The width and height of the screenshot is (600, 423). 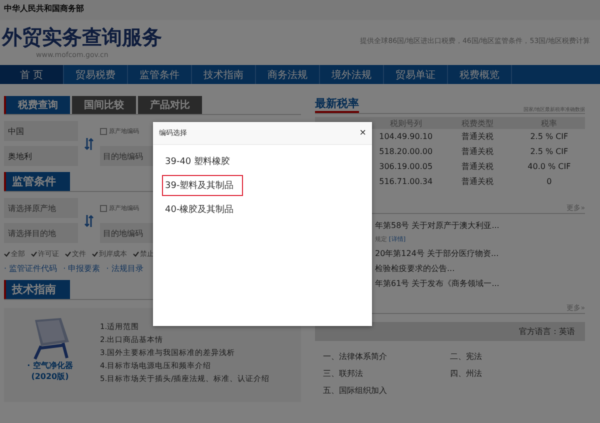 What do you see at coordinates (363, 133) in the screenshot?
I see `close-button: ×` at bounding box center [363, 133].